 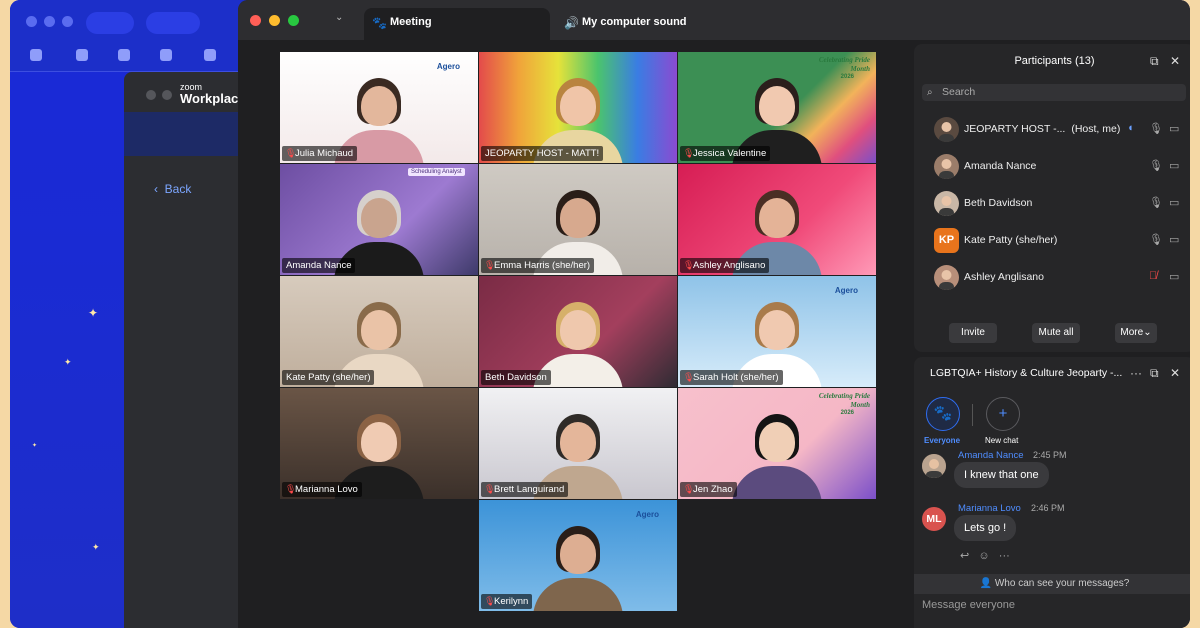 I want to click on participant-role: (Host, me), so click(x=1096, y=129).